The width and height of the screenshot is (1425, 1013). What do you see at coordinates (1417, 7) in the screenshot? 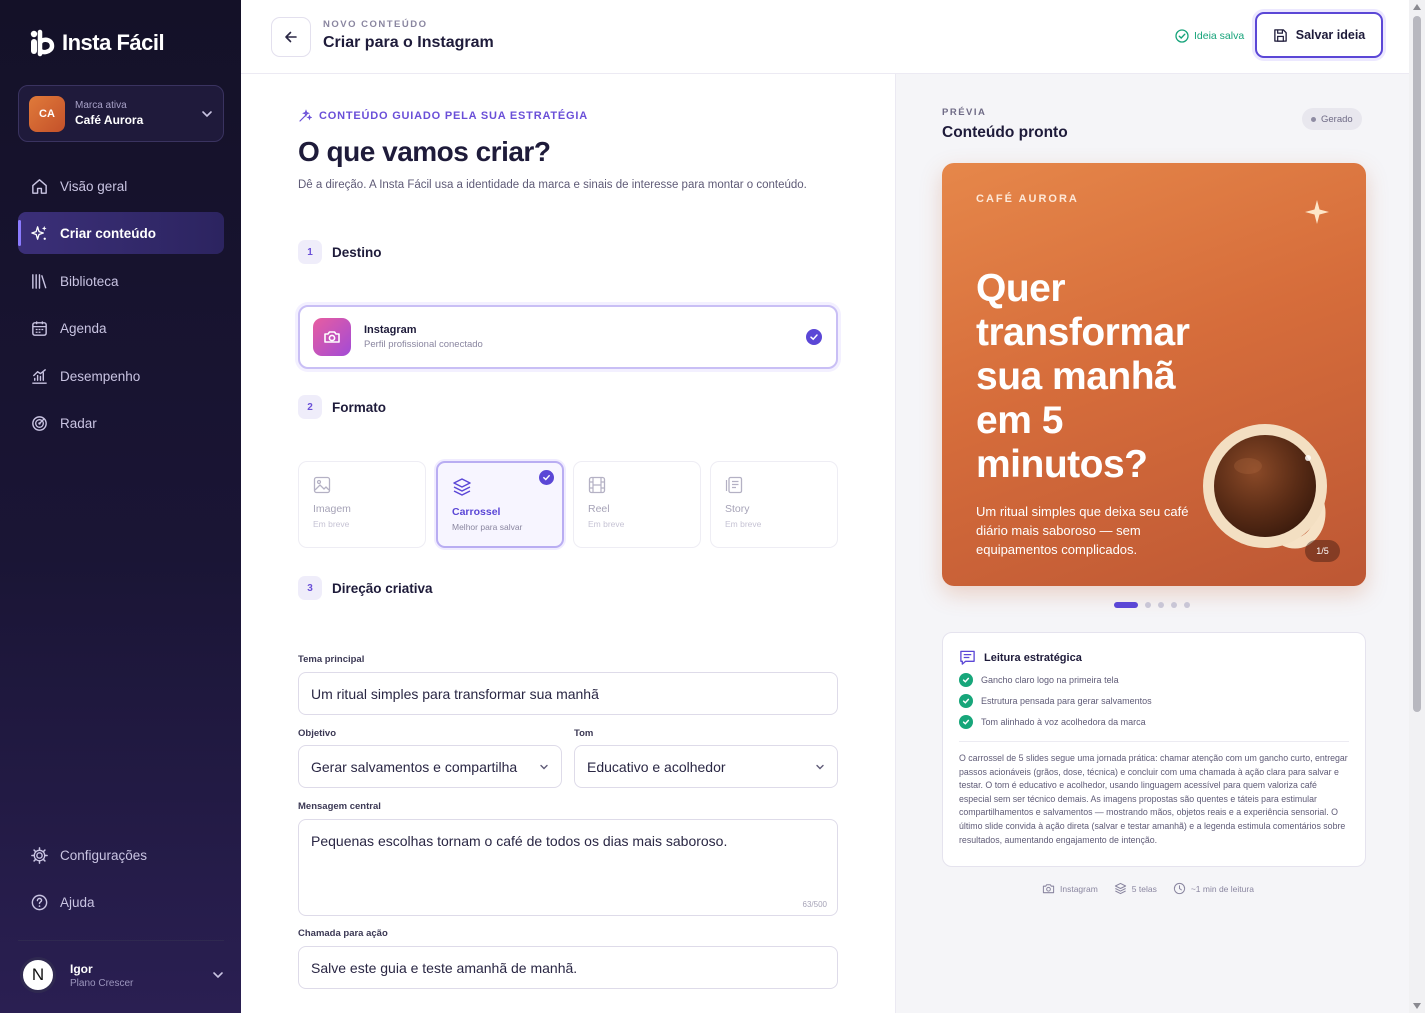
I see `scroll-up-icon` at bounding box center [1417, 7].